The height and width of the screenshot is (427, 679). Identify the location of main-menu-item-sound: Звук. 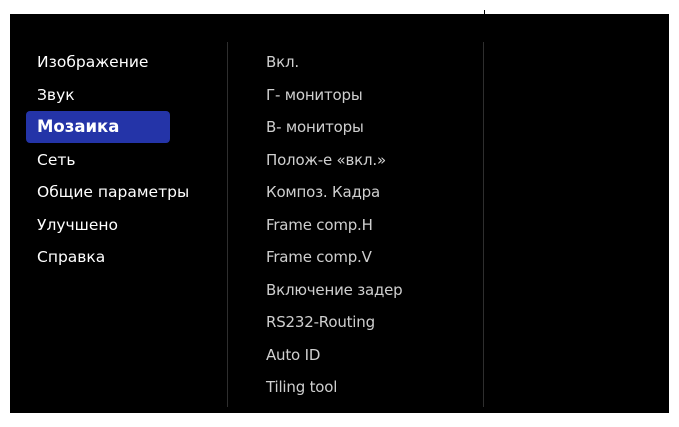
(126, 95).